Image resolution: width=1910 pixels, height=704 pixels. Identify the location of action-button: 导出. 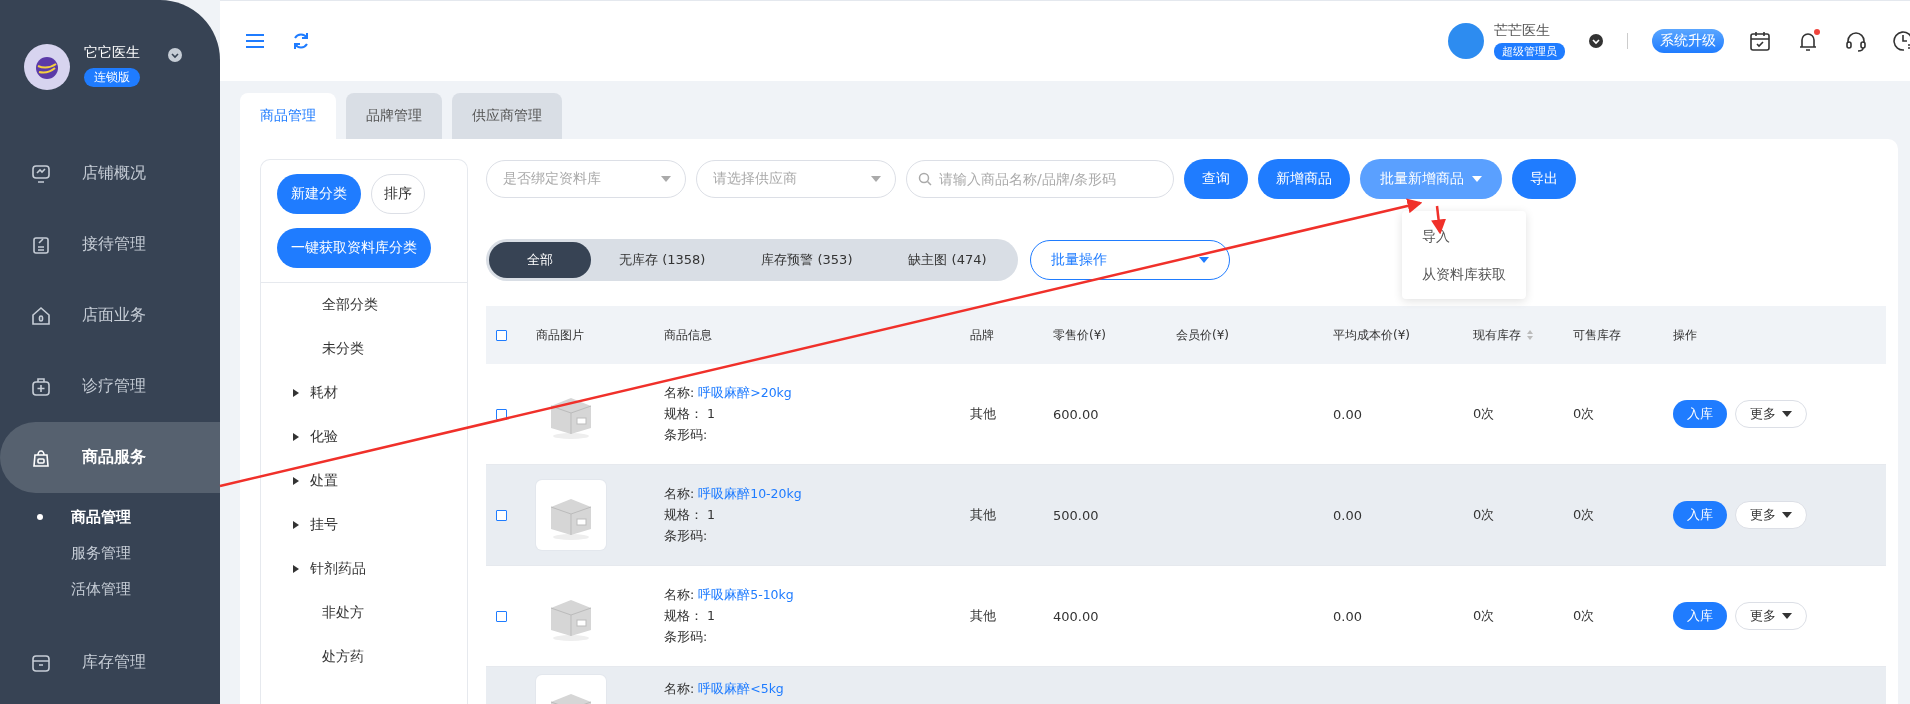
(1544, 179).